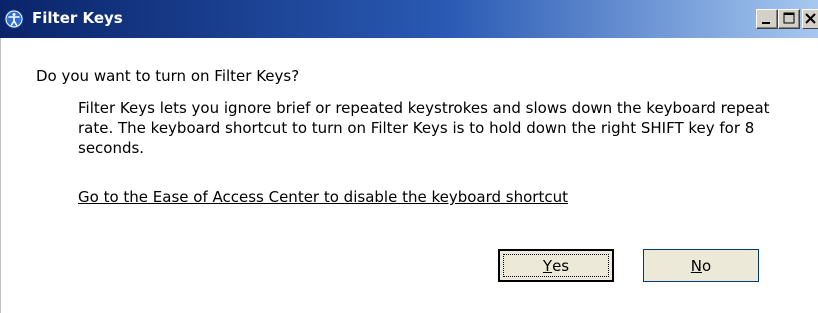 This screenshot has width=818, height=313. I want to click on minimize-button, so click(767, 19).